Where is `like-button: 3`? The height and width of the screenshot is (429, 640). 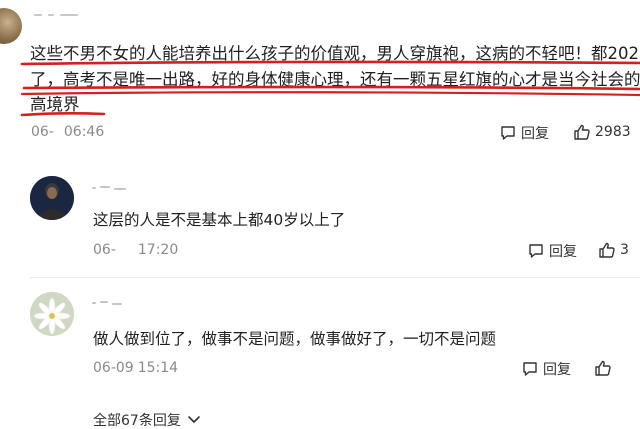
like-button: 3 is located at coordinates (613, 250).